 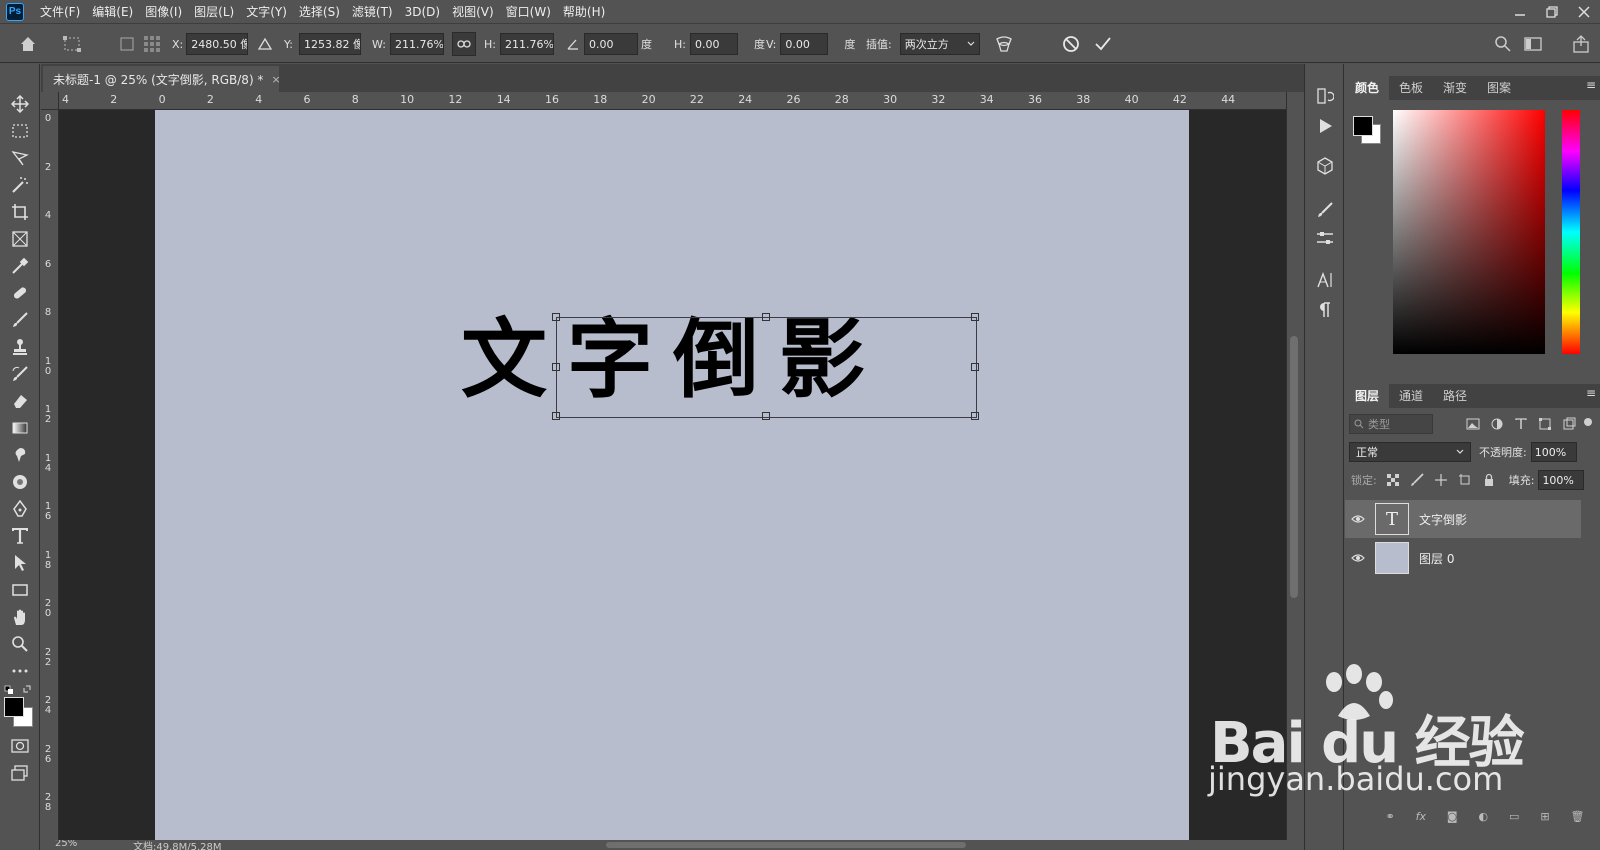 I want to click on zoom-tool, so click(x=20, y=644).